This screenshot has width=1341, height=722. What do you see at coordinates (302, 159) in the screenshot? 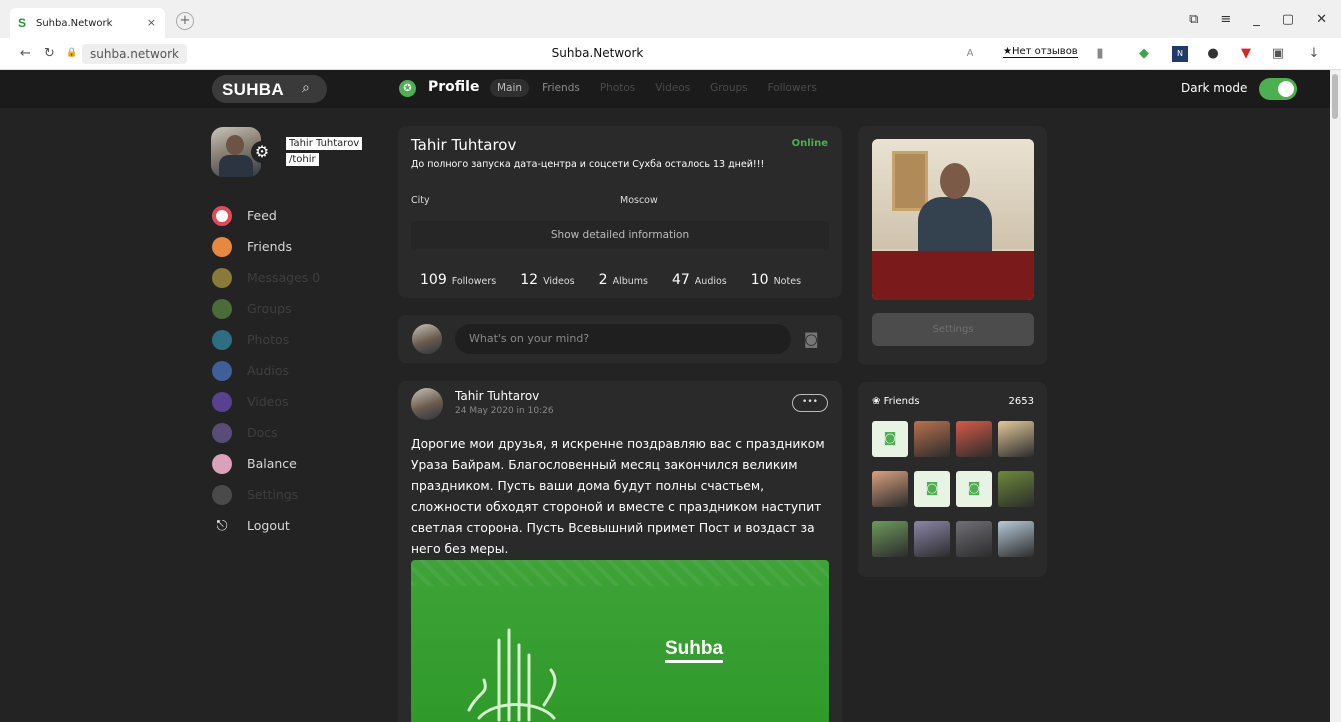
I see `user-handle: /tohir` at bounding box center [302, 159].